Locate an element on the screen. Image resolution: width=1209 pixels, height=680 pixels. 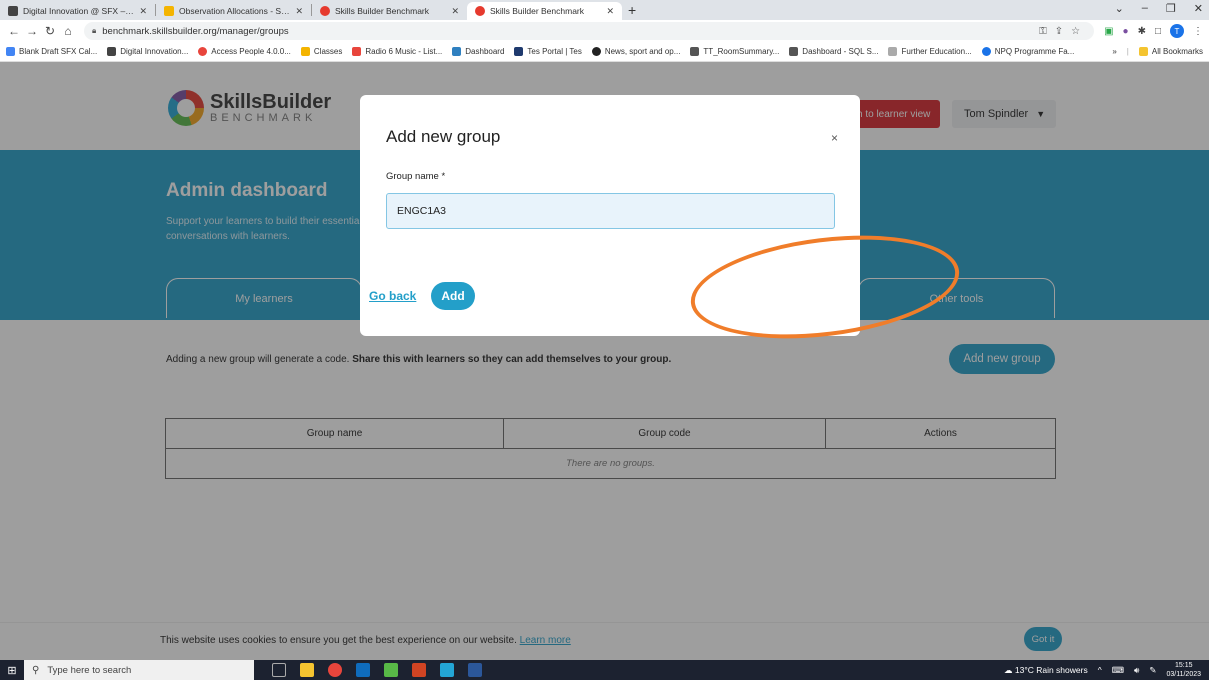
bookmark-item: Classes is located at coordinates (321, 51).